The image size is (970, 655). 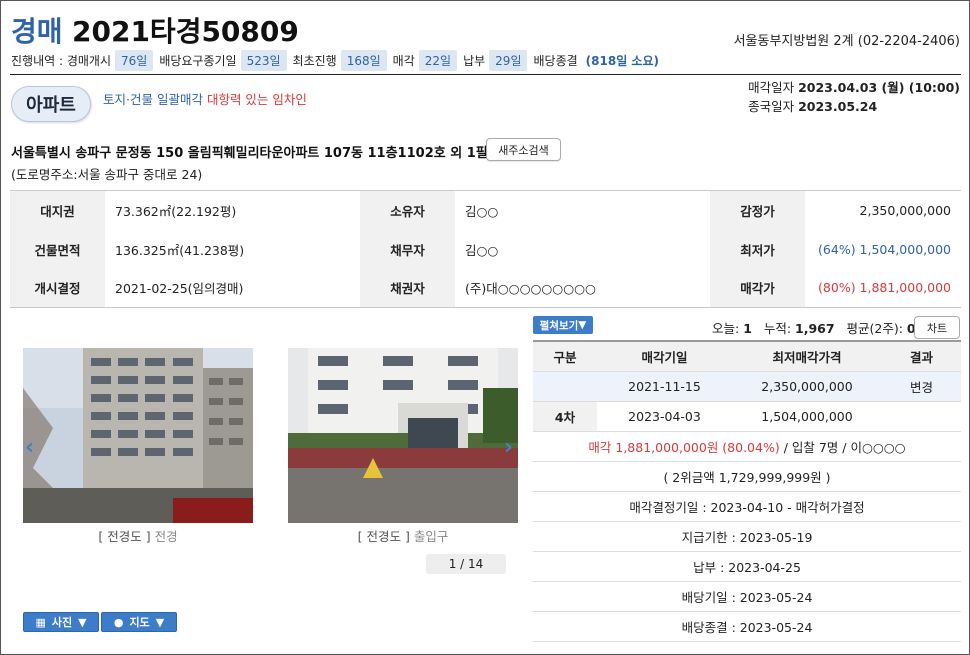 What do you see at coordinates (777, 328) in the screenshot?
I see `total-label: 누적:` at bounding box center [777, 328].